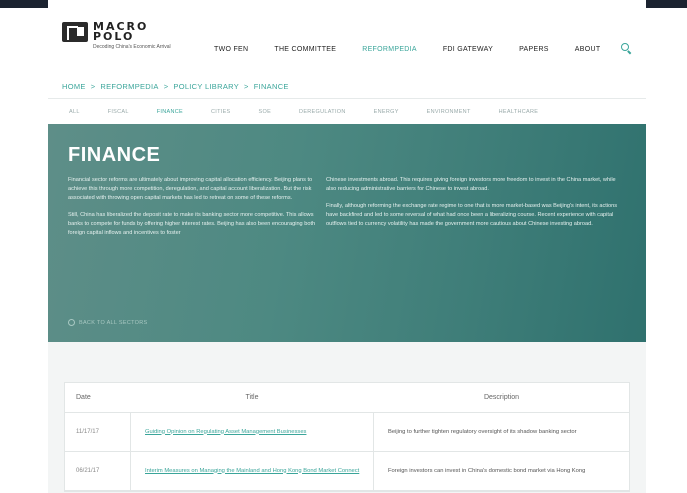  Describe the element at coordinates (386, 111) in the screenshot. I see `tab-energy: ENERGY` at that location.